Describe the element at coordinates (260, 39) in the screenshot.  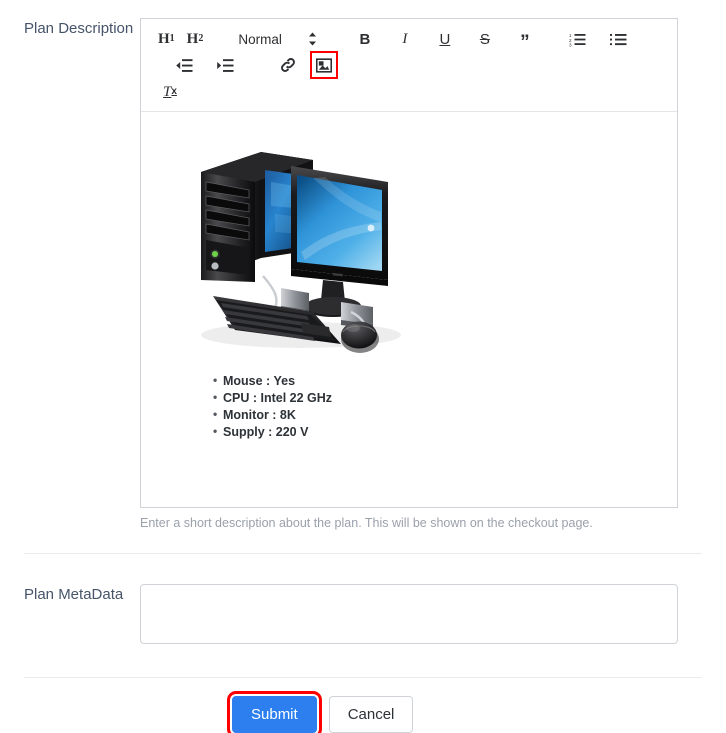
I see `format-picker: Normal` at that location.